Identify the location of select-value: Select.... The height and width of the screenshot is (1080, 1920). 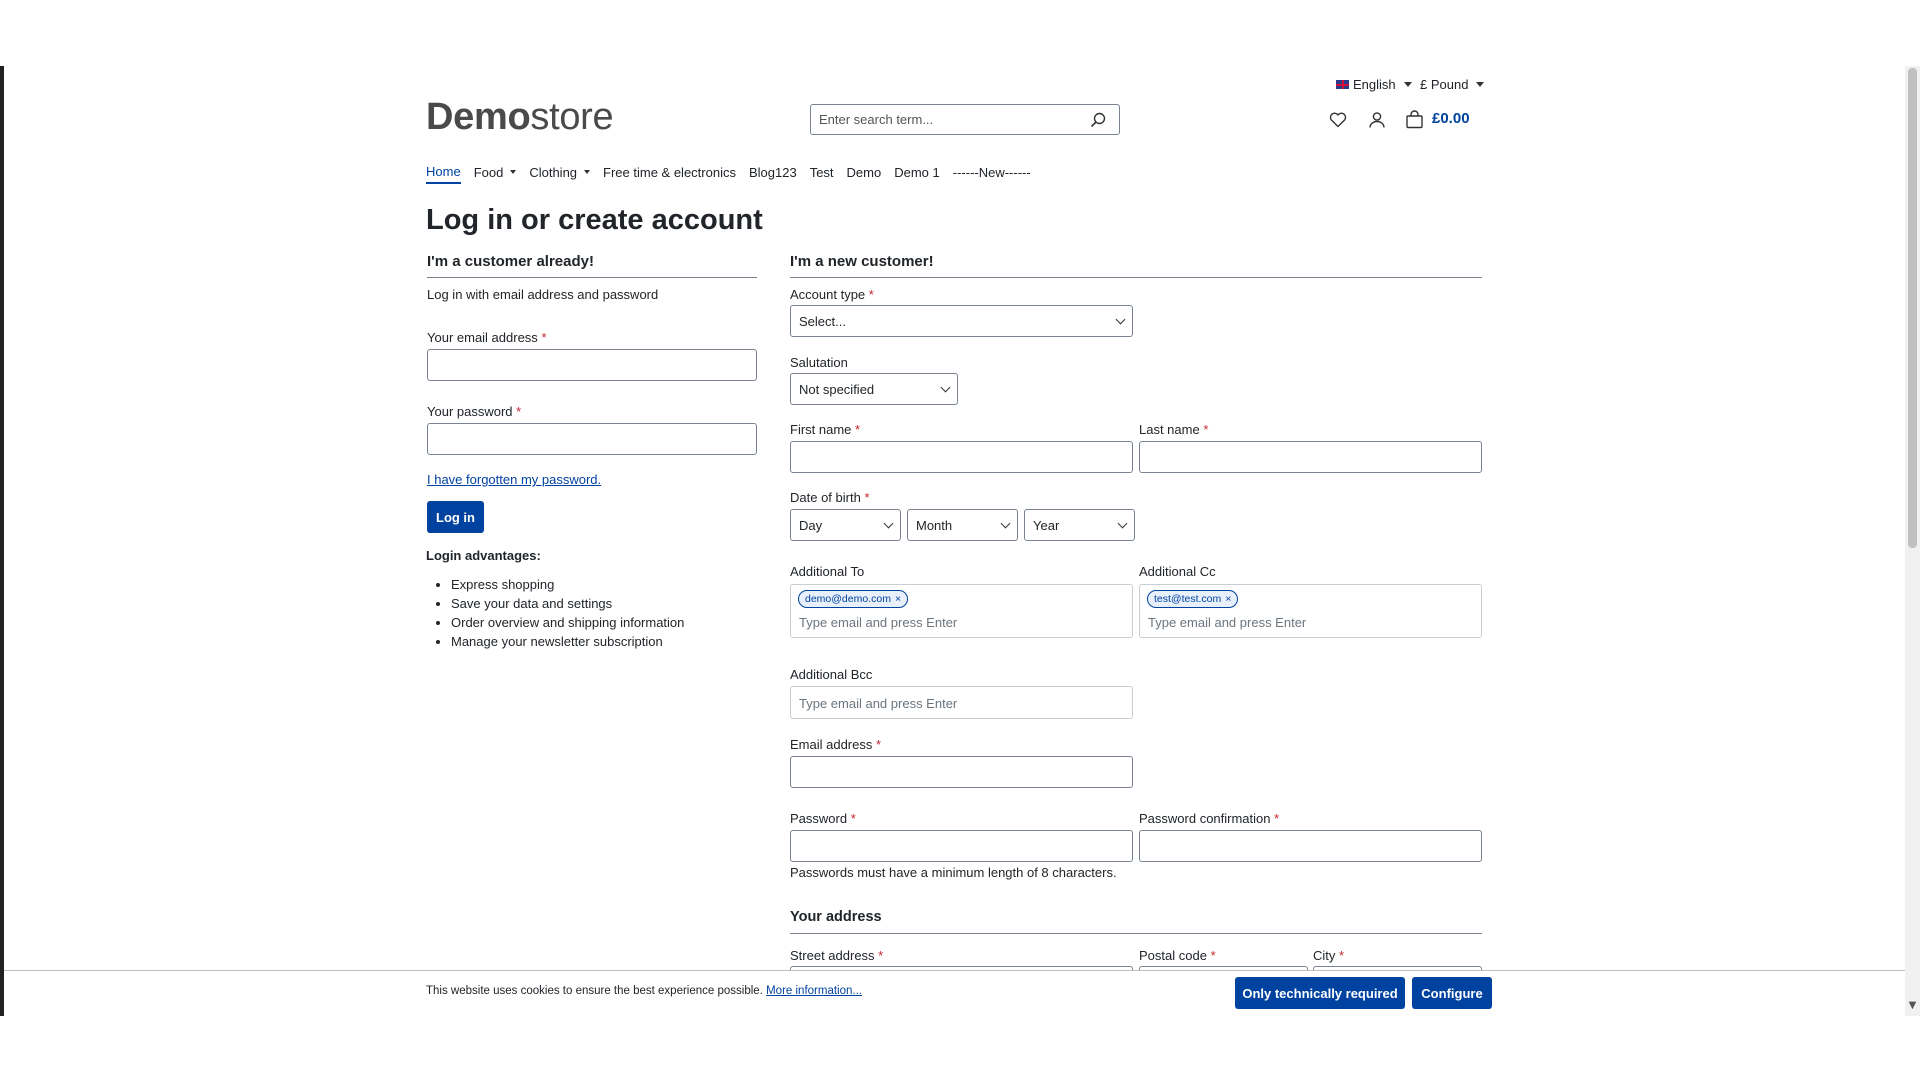
(822, 321).